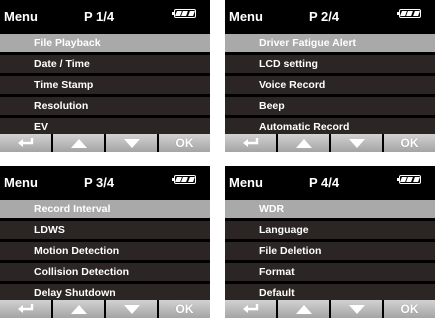  Describe the element at coordinates (105, 272) in the screenshot. I see `menu-item-collision-detection: Collision Detection` at that location.